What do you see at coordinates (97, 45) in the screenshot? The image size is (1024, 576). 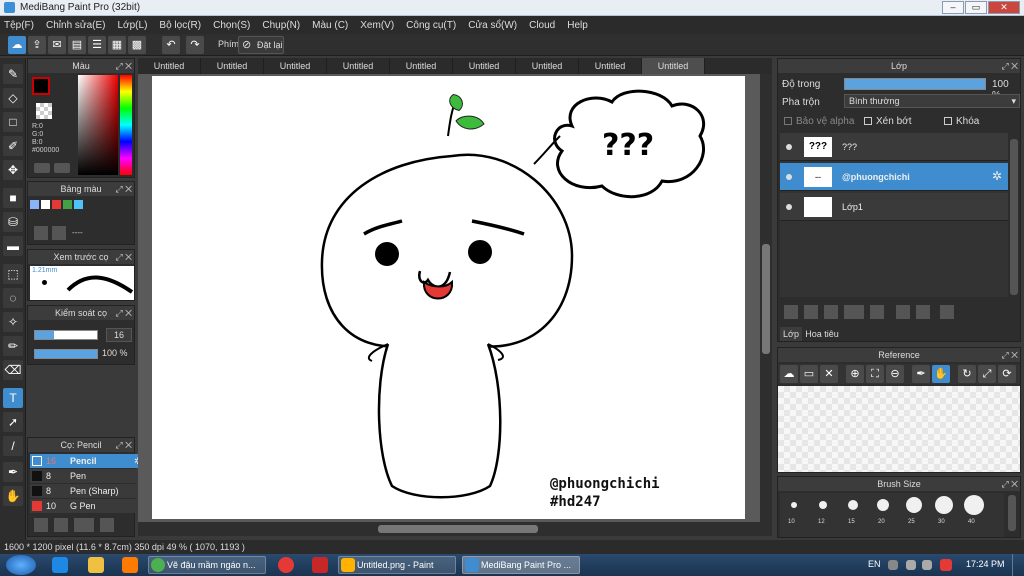 I see `list-icon: ☰` at bounding box center [97, 45].